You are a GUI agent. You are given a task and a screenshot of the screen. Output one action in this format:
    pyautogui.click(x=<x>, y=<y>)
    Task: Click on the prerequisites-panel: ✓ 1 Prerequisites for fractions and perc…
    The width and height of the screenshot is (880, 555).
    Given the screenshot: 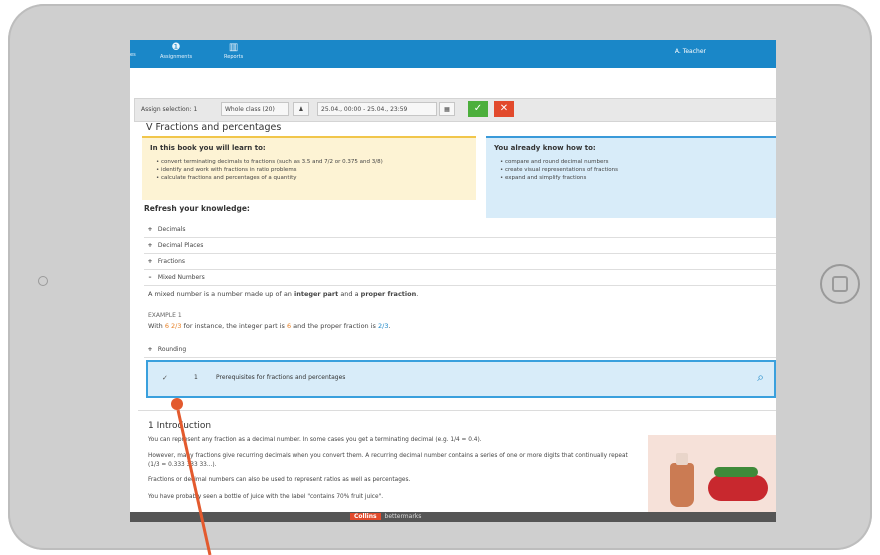 What is the action you would take?
    pyautogui.click(x=461, y=379)
    